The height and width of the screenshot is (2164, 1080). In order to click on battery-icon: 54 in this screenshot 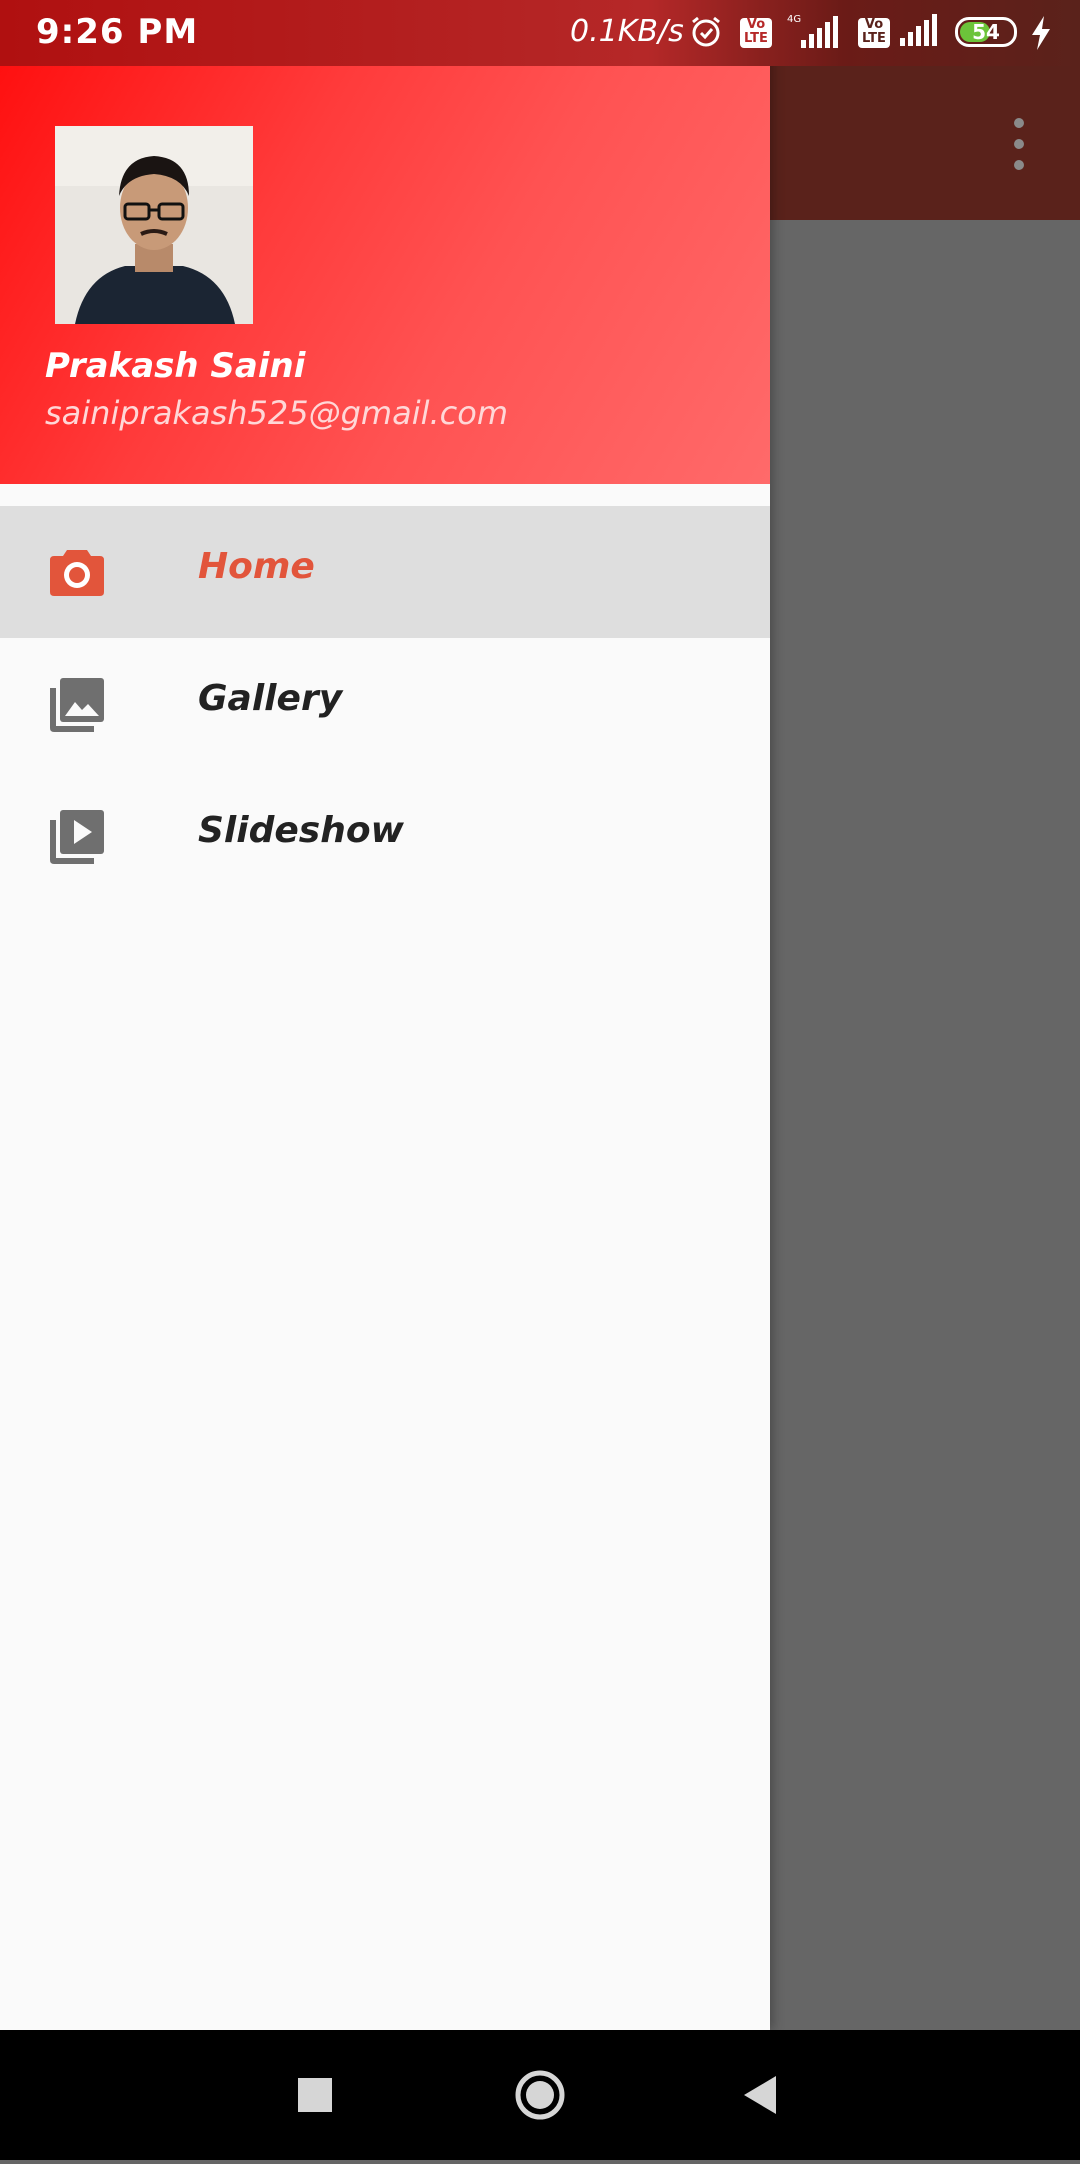, I will do `click(986, 32)`.